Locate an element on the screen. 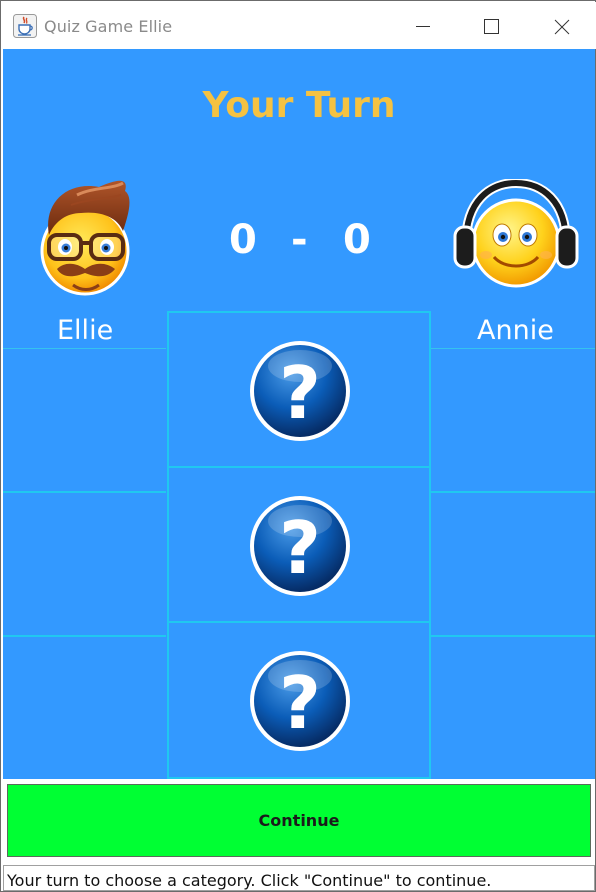 Image resolution: width=596 pixels, height=892 pixels. window-title: Quiz Game Ellie is located at coordinates (108, 26).